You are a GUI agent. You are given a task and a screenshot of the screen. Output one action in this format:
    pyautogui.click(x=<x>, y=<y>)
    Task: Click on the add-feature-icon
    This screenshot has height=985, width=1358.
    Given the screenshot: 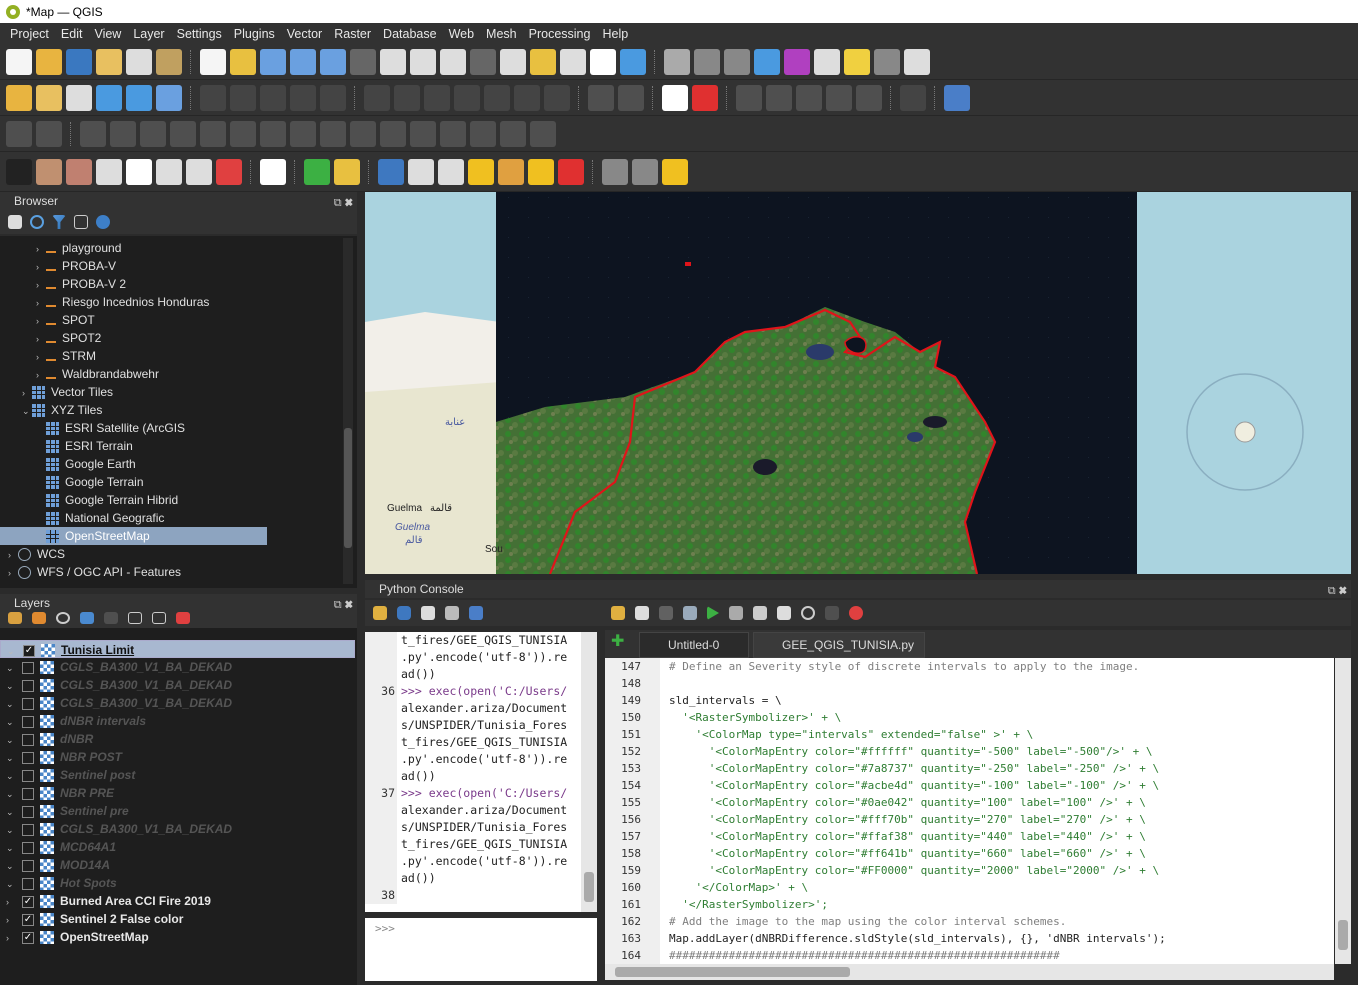 What is the action you would take?
    pyautogui.click(x=303, y=97)
    